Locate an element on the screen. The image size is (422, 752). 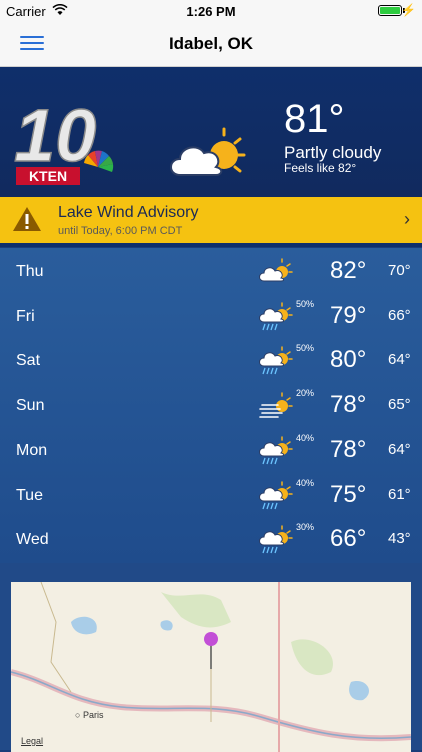
nav-bar: Idabel, OK is located at coordinates (211, 44).